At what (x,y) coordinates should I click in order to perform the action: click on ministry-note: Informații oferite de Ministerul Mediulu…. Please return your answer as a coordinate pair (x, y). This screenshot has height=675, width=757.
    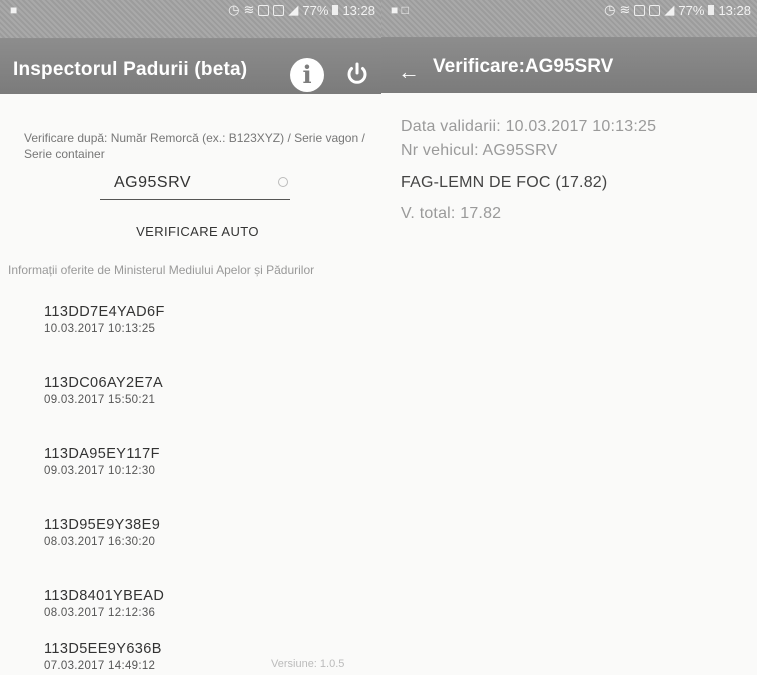
    Looking at the image, I should click on (161, 270).